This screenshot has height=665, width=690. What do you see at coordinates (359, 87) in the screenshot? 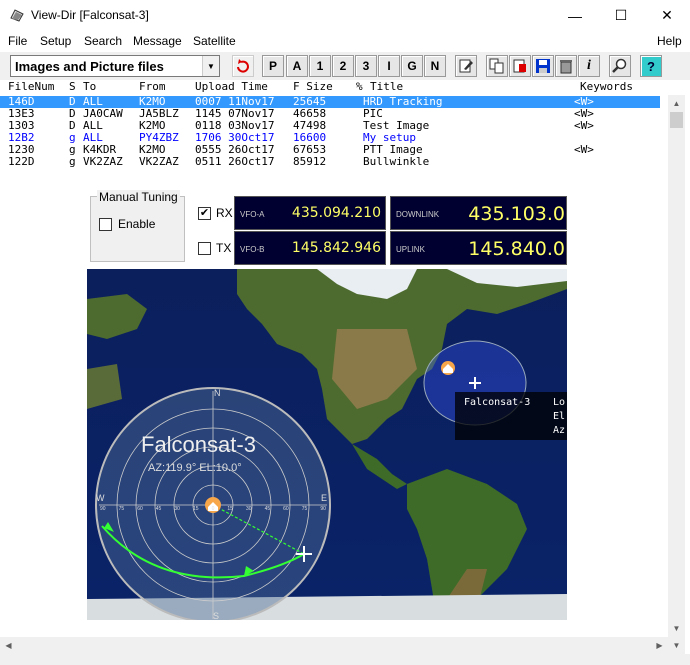
I see `col-pct: %` at bounding box center [359, 87].